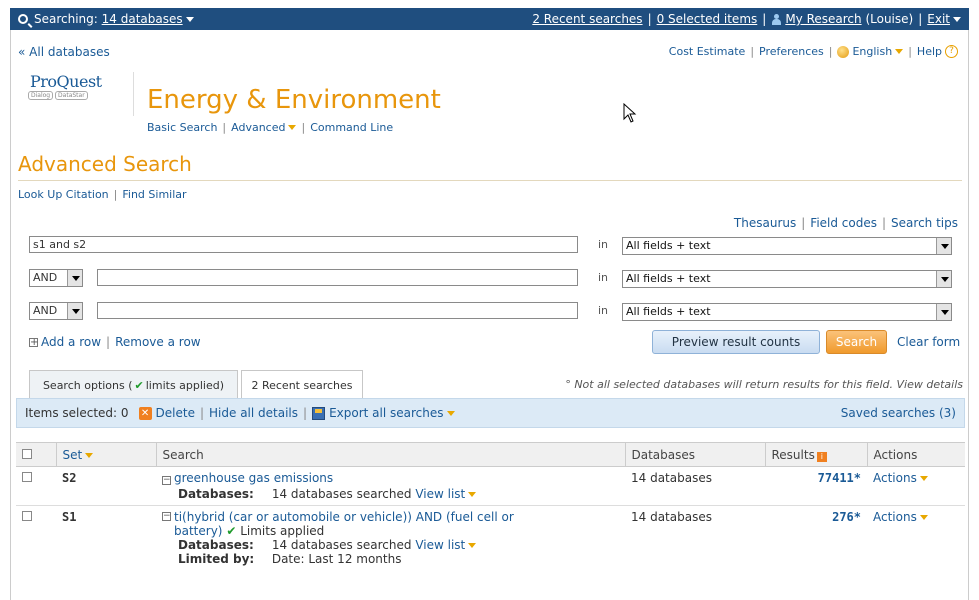 The height and width of the screenshot is (600, 979). I want to click on command-line-link: Command Line, so click(351, 127).